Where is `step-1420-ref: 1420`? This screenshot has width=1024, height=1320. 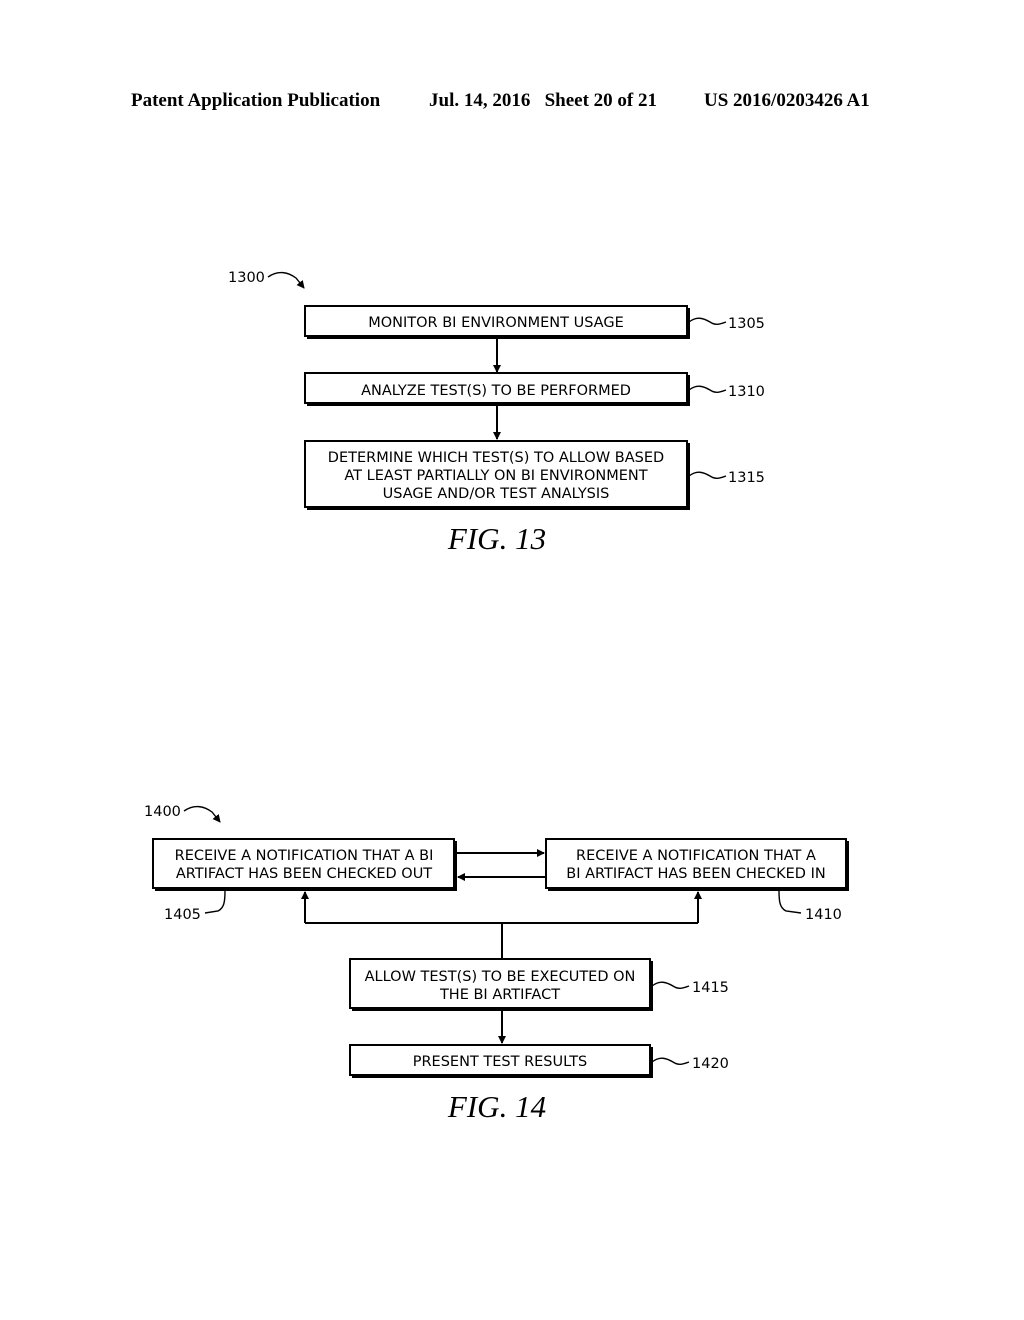
step-1420-ref: 1420 is located at coordinates (710, 1064).